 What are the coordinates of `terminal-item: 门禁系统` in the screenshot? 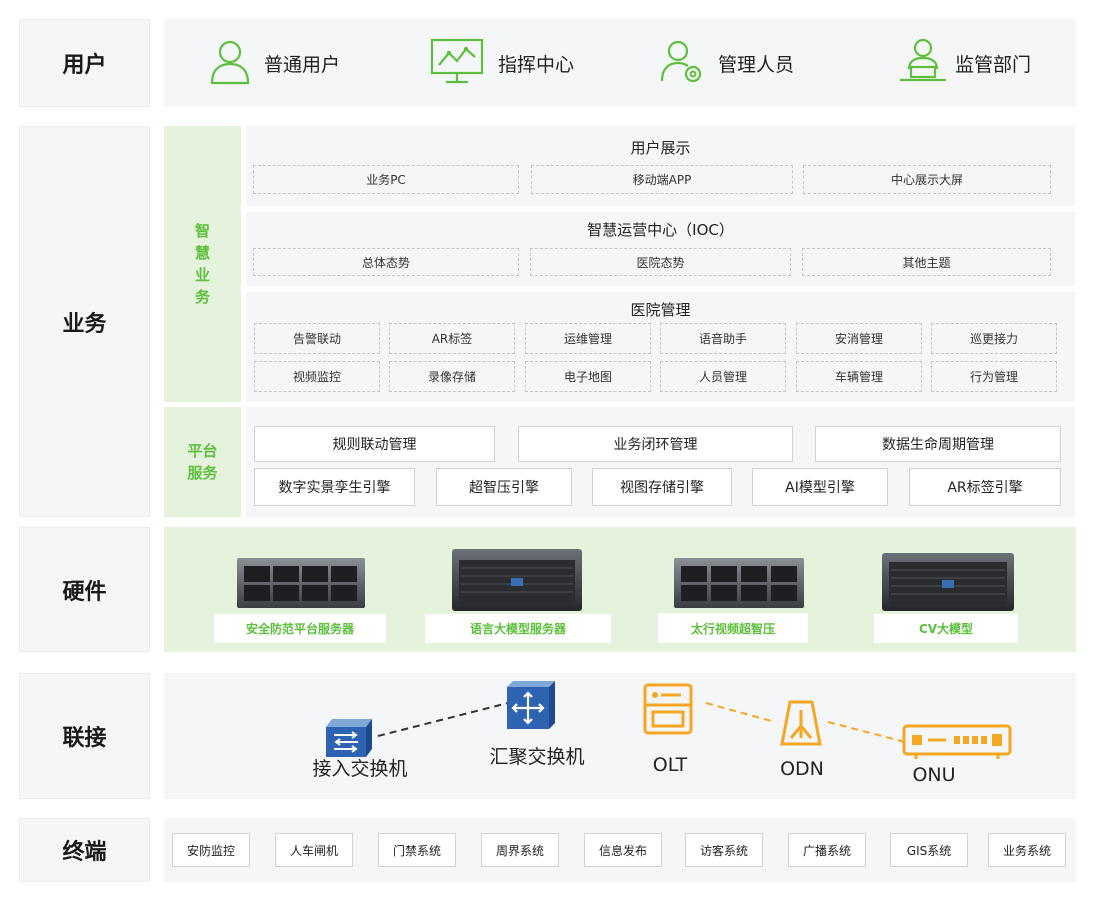 It's located at (417, 850).